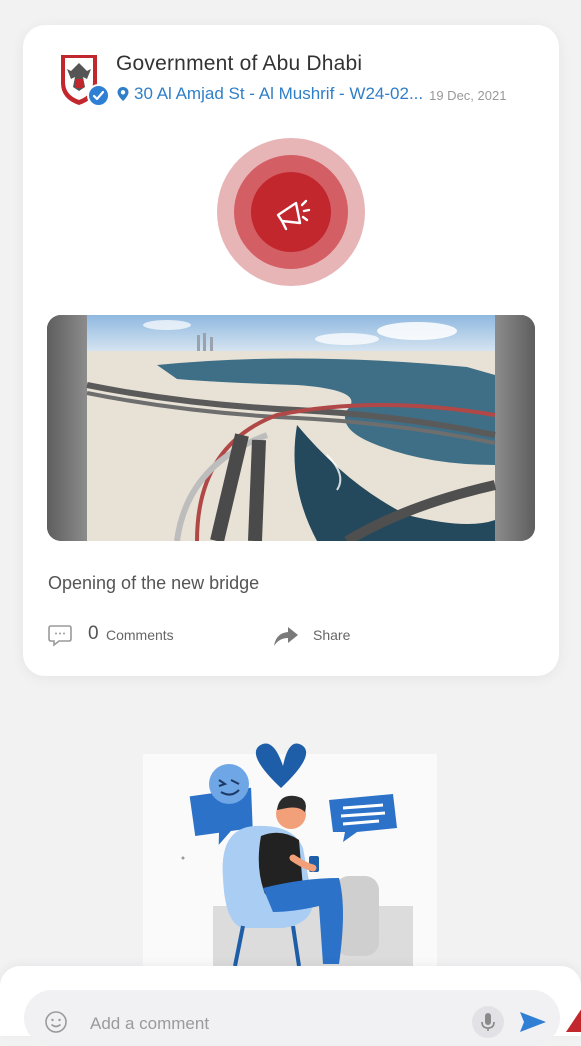 This screenshot has height=1046, width=581. What do you see at coordinates (533, 1022) in the screenshot?
I see `send-icon` at bounding box center [533, 1022].